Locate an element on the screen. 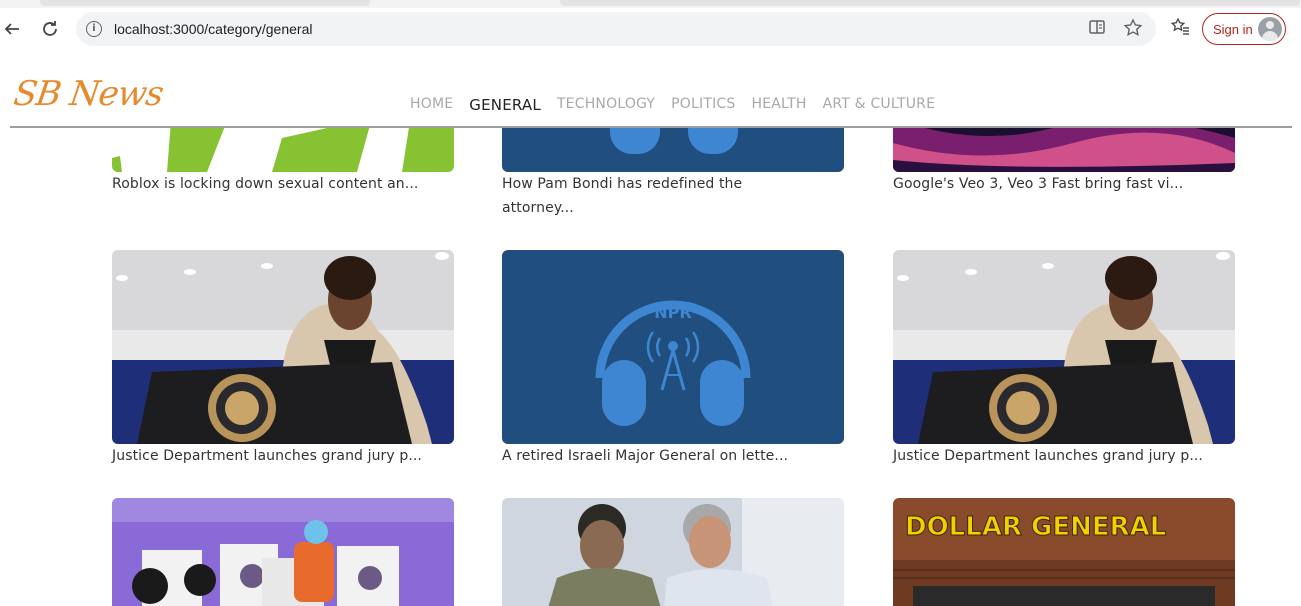 The image size is (1301, 606). nav-health: HEALTH is located at coordinates (778, 105).